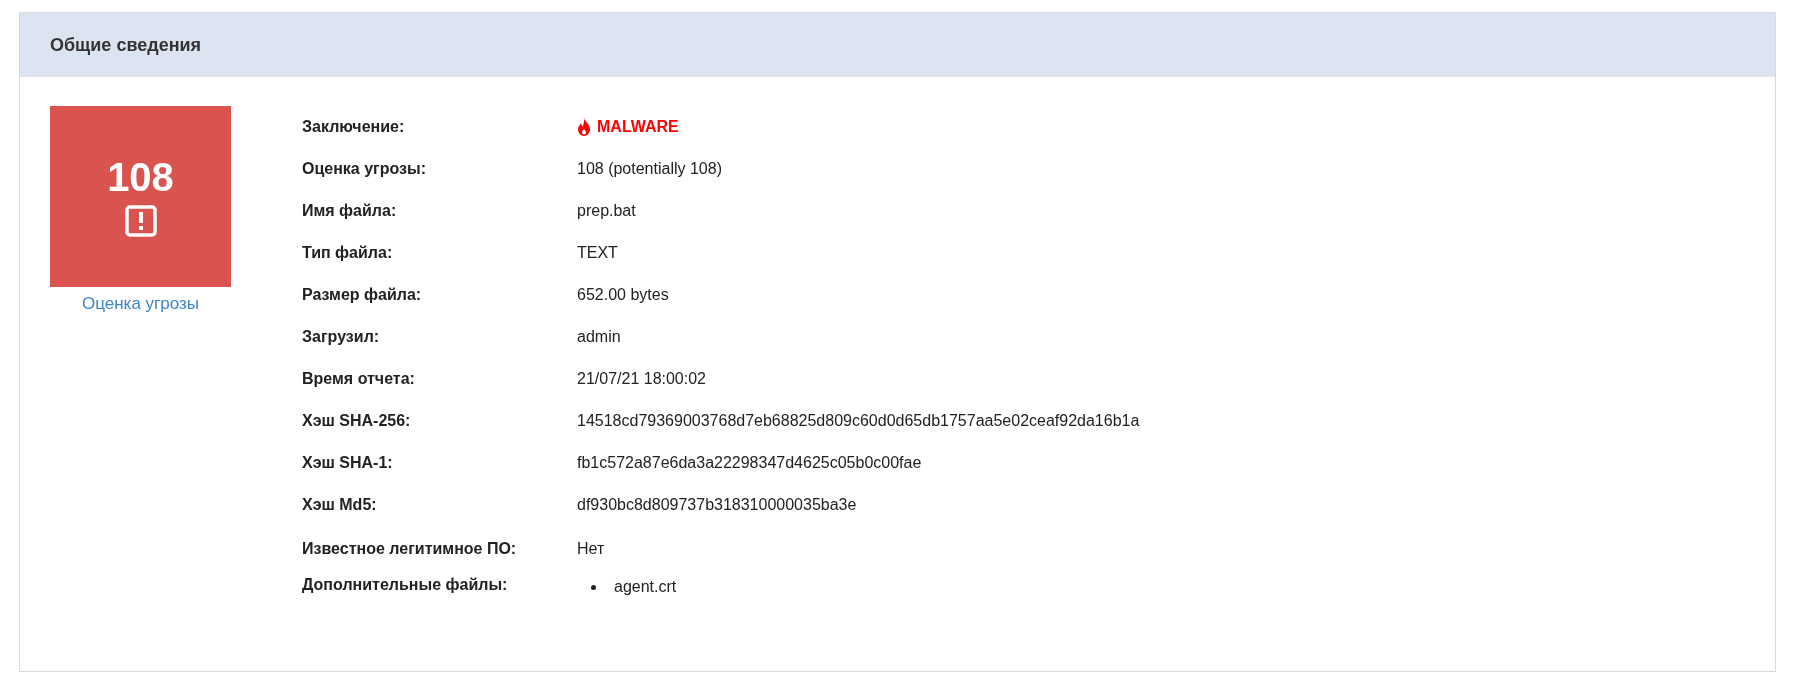  I want to click on panel-title: Общие сведения, so click(126, 45).